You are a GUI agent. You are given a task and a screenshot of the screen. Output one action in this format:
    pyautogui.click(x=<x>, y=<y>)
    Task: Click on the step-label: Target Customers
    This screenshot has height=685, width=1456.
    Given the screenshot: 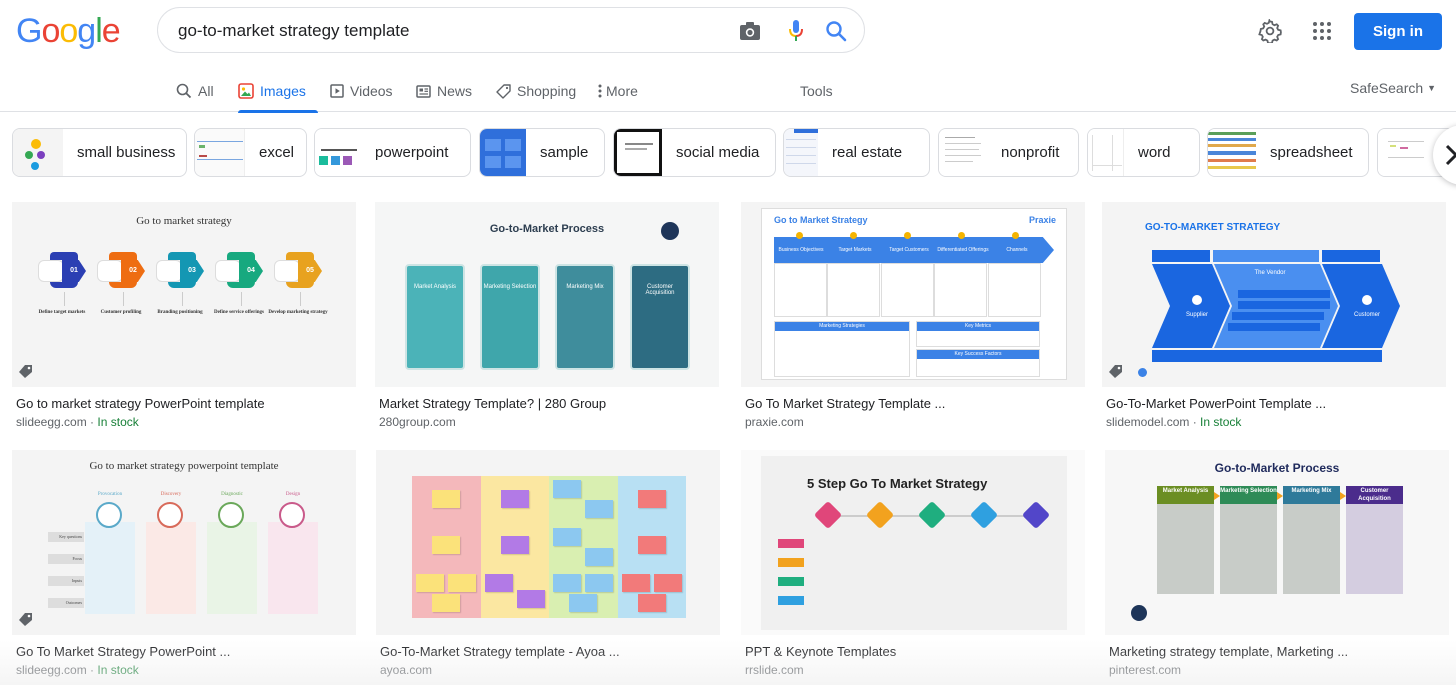 What is the action you would take?
    pyautogui.click(x=909, y=250)
    